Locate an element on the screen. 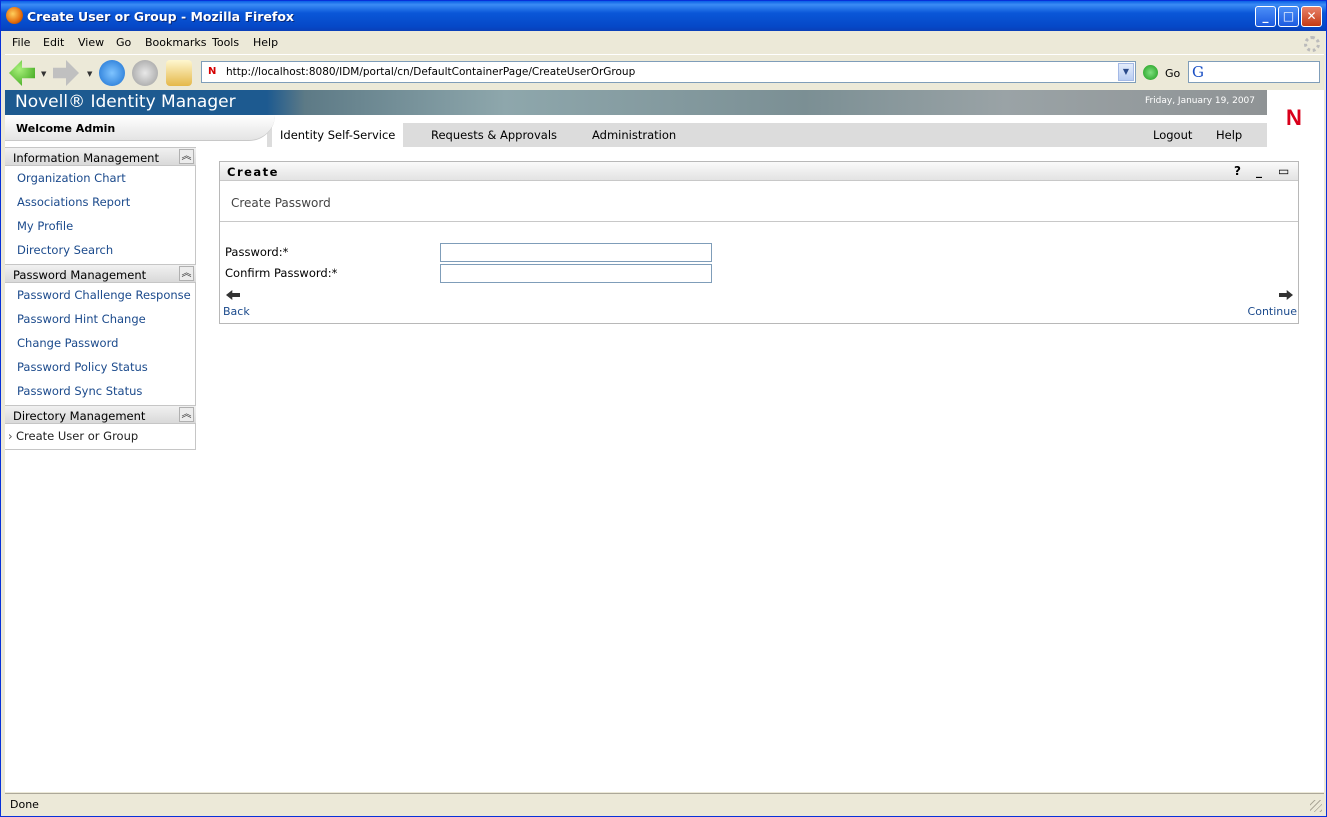 Image resolution: width=1327 pixels, height=817 pixels. tab-administration: Administration is located at coordinates (634, 135).